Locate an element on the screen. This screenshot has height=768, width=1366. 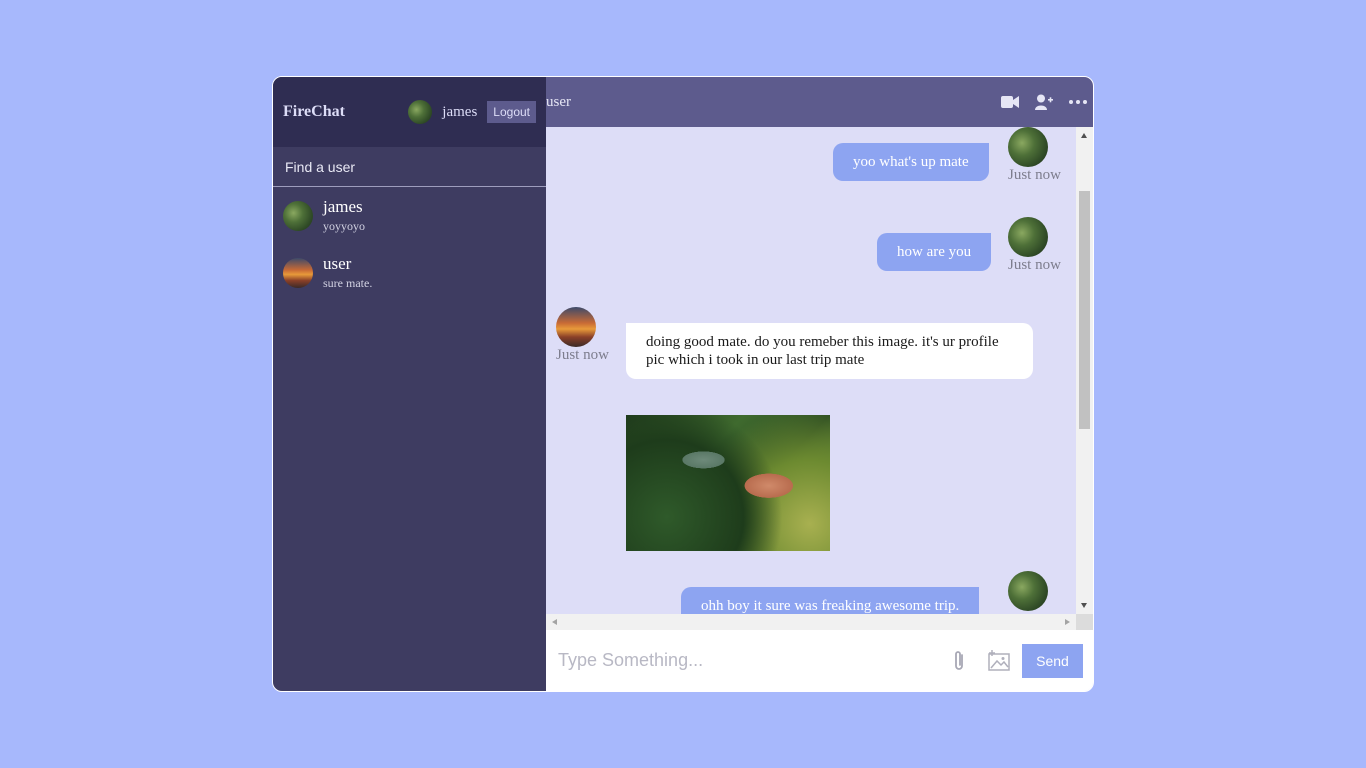
vertical-scrollbar is located at coordinates (1084, 370).